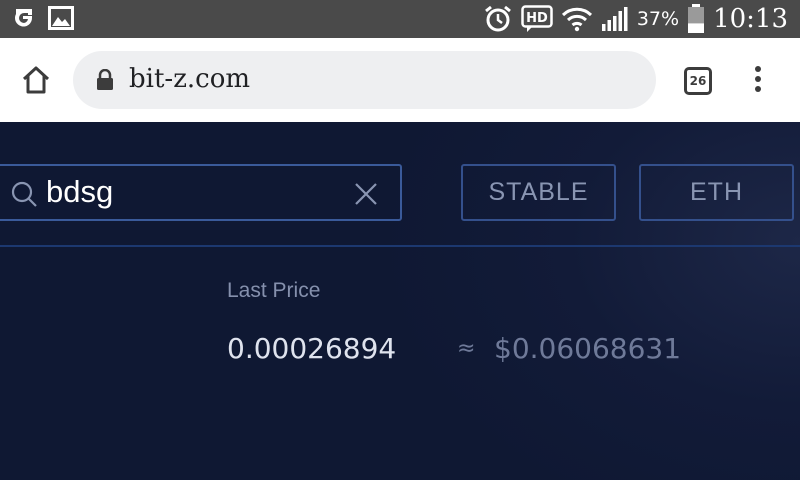  I want to click on filter-stable-button: STABLE, so click(538, 192).